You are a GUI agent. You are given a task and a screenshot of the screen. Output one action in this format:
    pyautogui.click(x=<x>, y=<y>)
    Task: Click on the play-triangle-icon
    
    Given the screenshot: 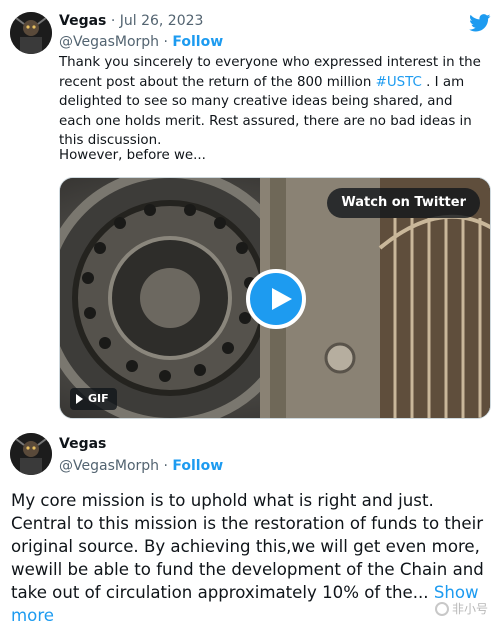 What is the action you would take?
    pyautogui.click(x=79, y=399)
    